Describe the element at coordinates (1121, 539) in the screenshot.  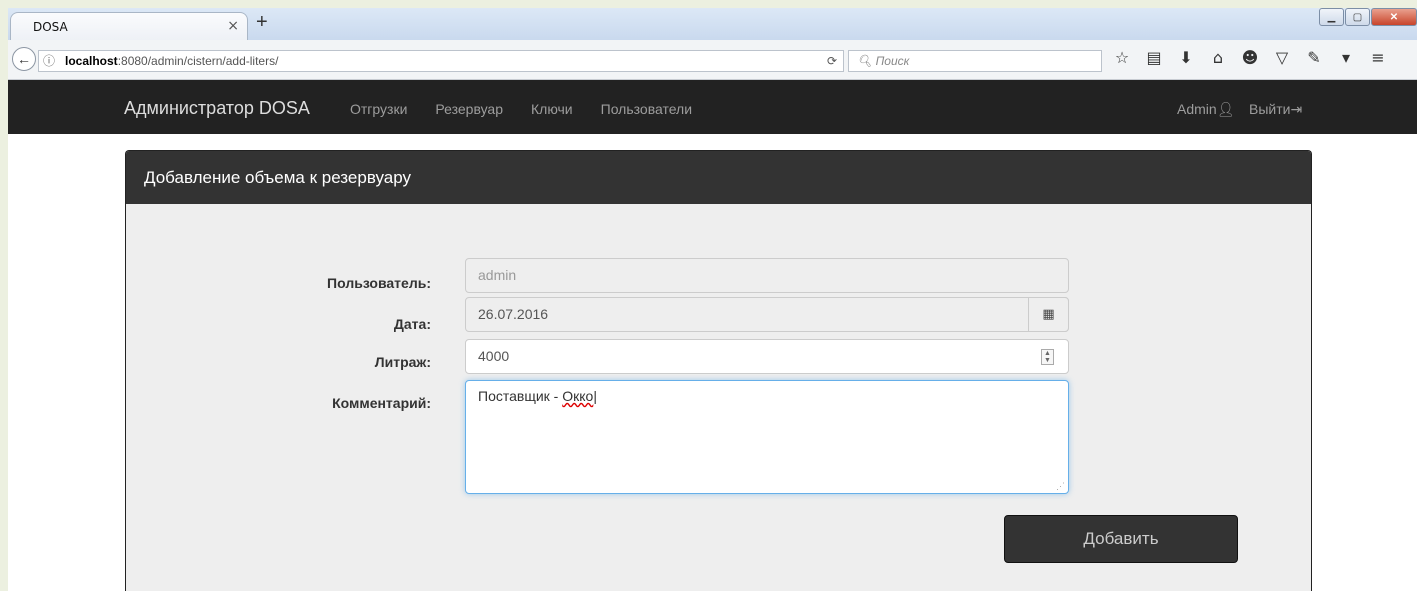
I see `add-button: Добавить` at that location.